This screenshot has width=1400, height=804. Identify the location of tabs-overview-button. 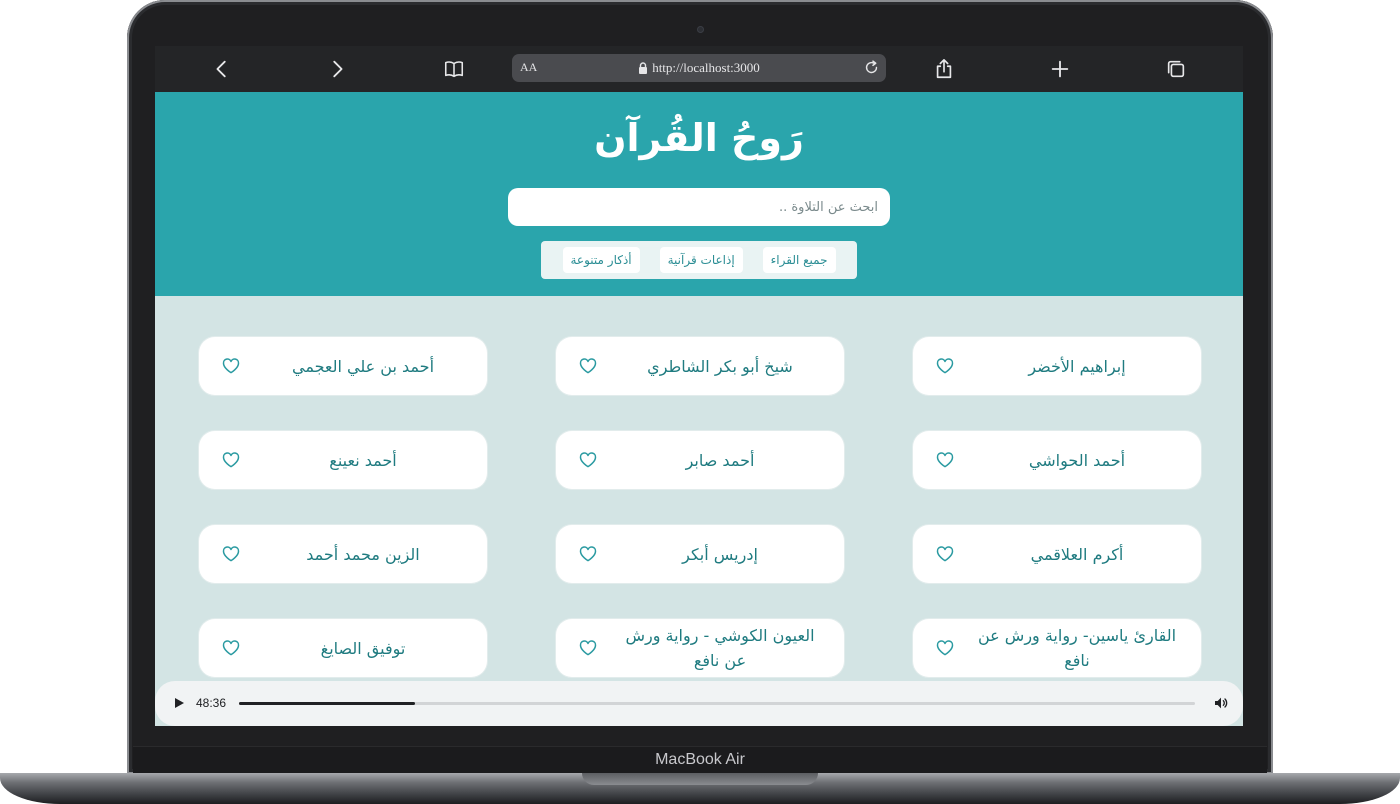
(1176, 69).